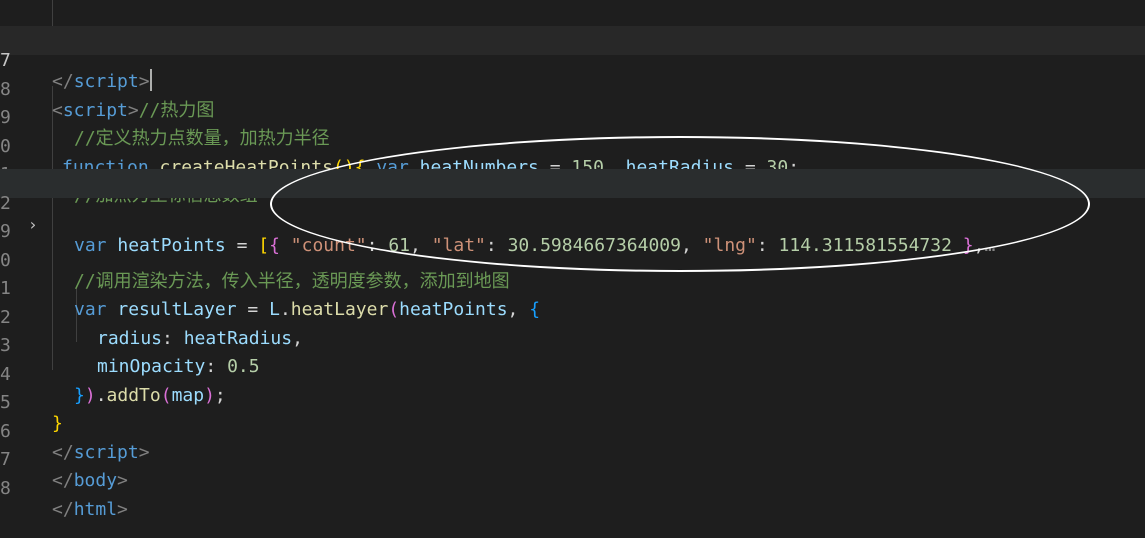  What do you see at coordinates (572, 344) in the screenshot?
I see `code-line: 3 minOpacity: 0.5` at bounding box center [572, 344].